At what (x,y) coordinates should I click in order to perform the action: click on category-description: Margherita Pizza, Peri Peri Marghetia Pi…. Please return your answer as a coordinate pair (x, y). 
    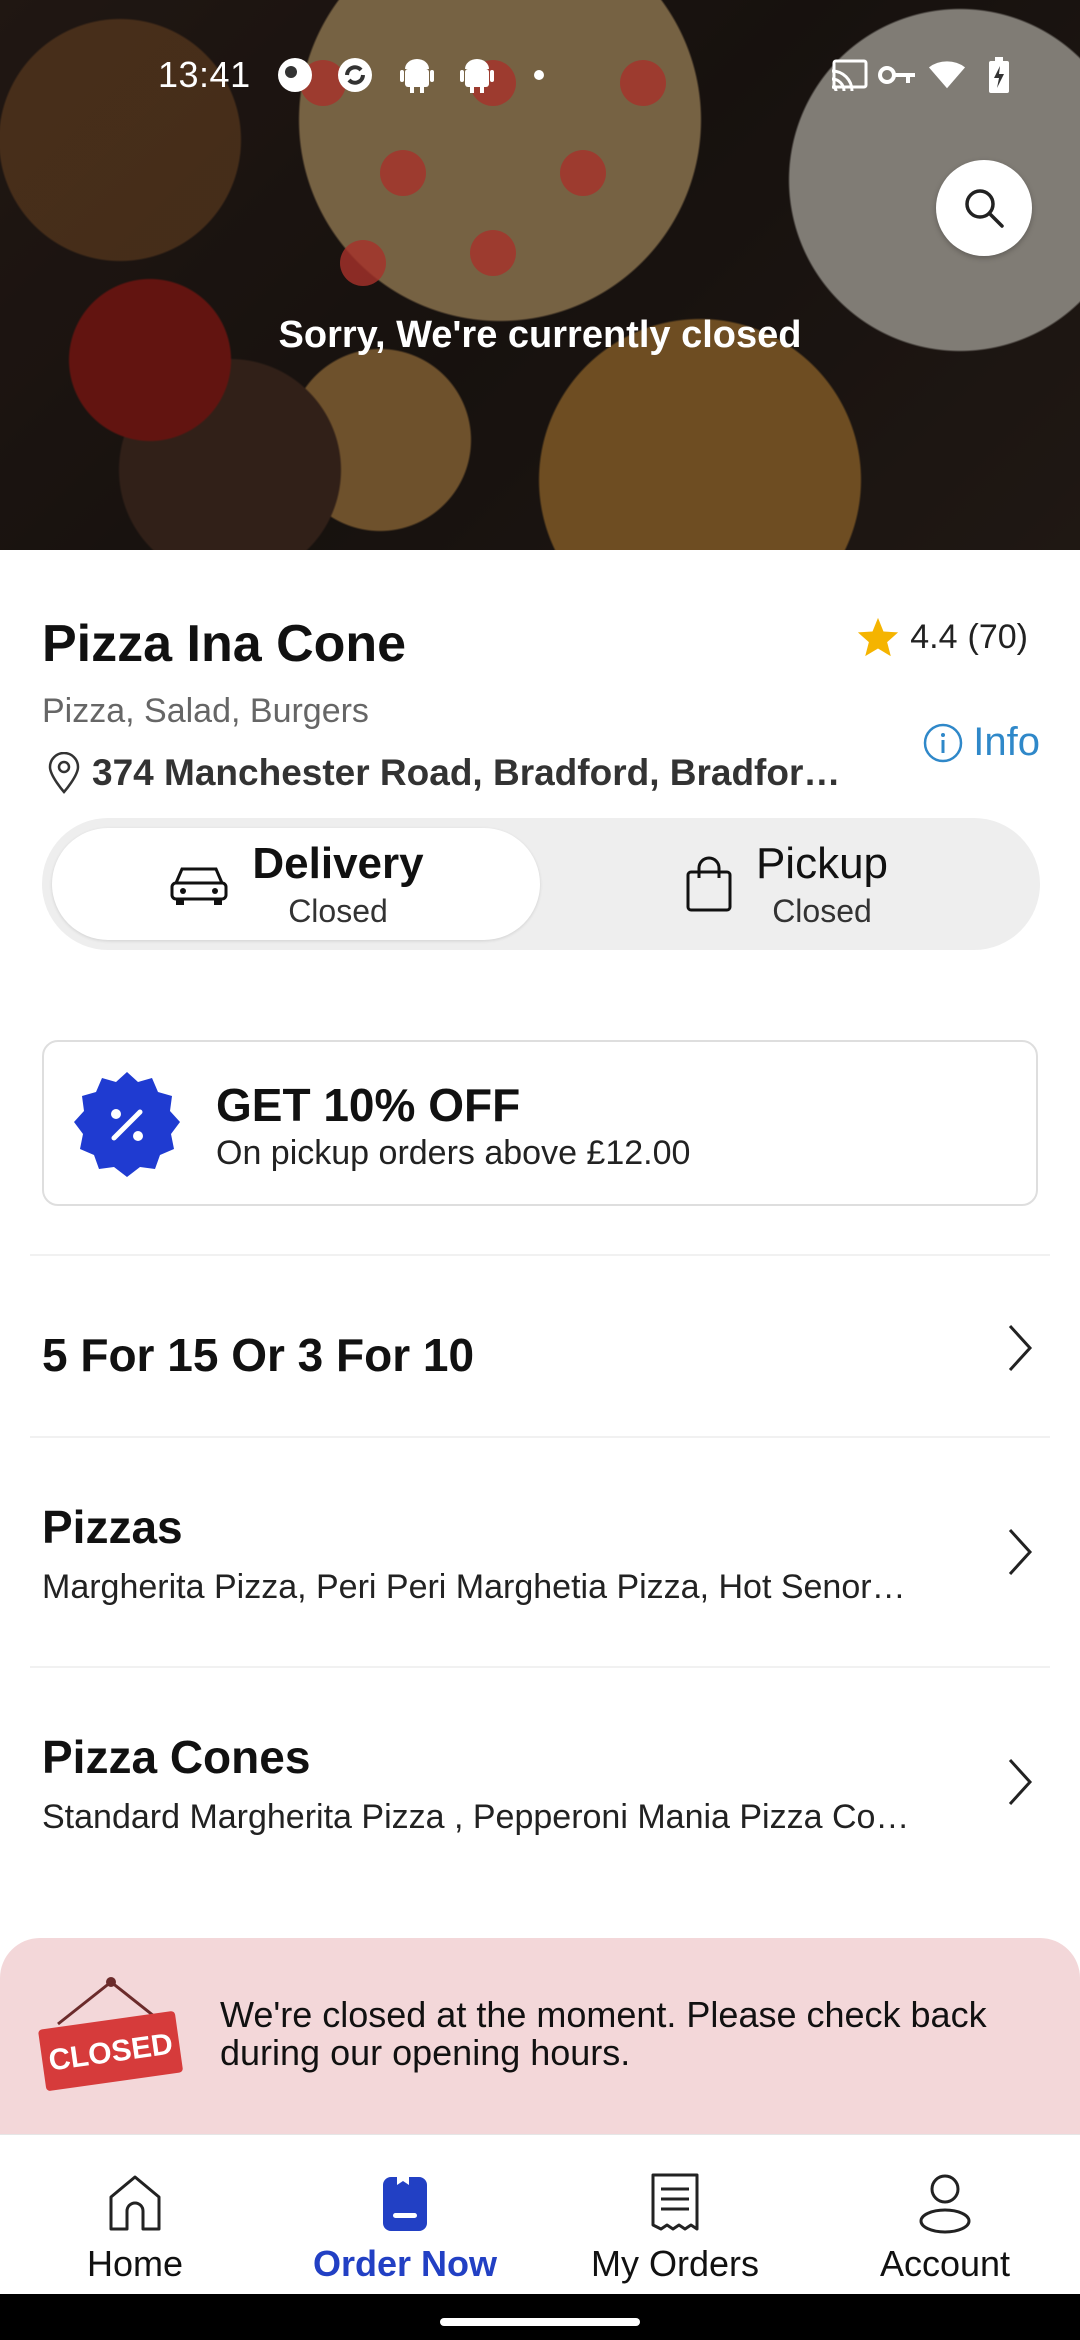
    Looking at the image, I should click on (474, 1587).